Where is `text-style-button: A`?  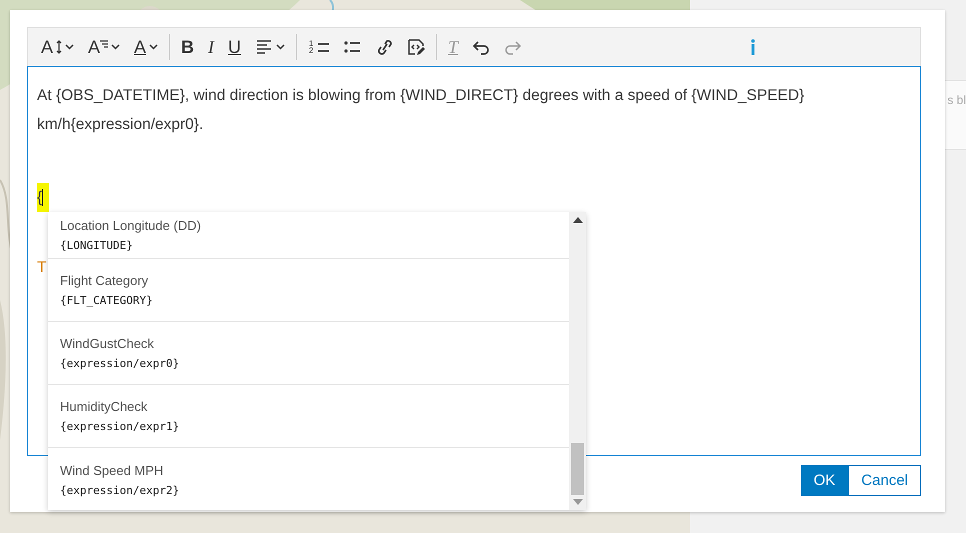
text-style-button: A is located at coordinates (104, 47).